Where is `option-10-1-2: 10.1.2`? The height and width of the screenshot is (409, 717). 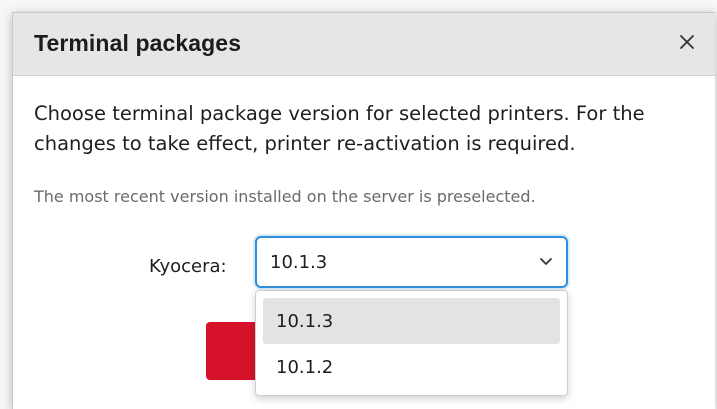
option-10-1-2: 10.1.2 is located at coordinates (411, 367).